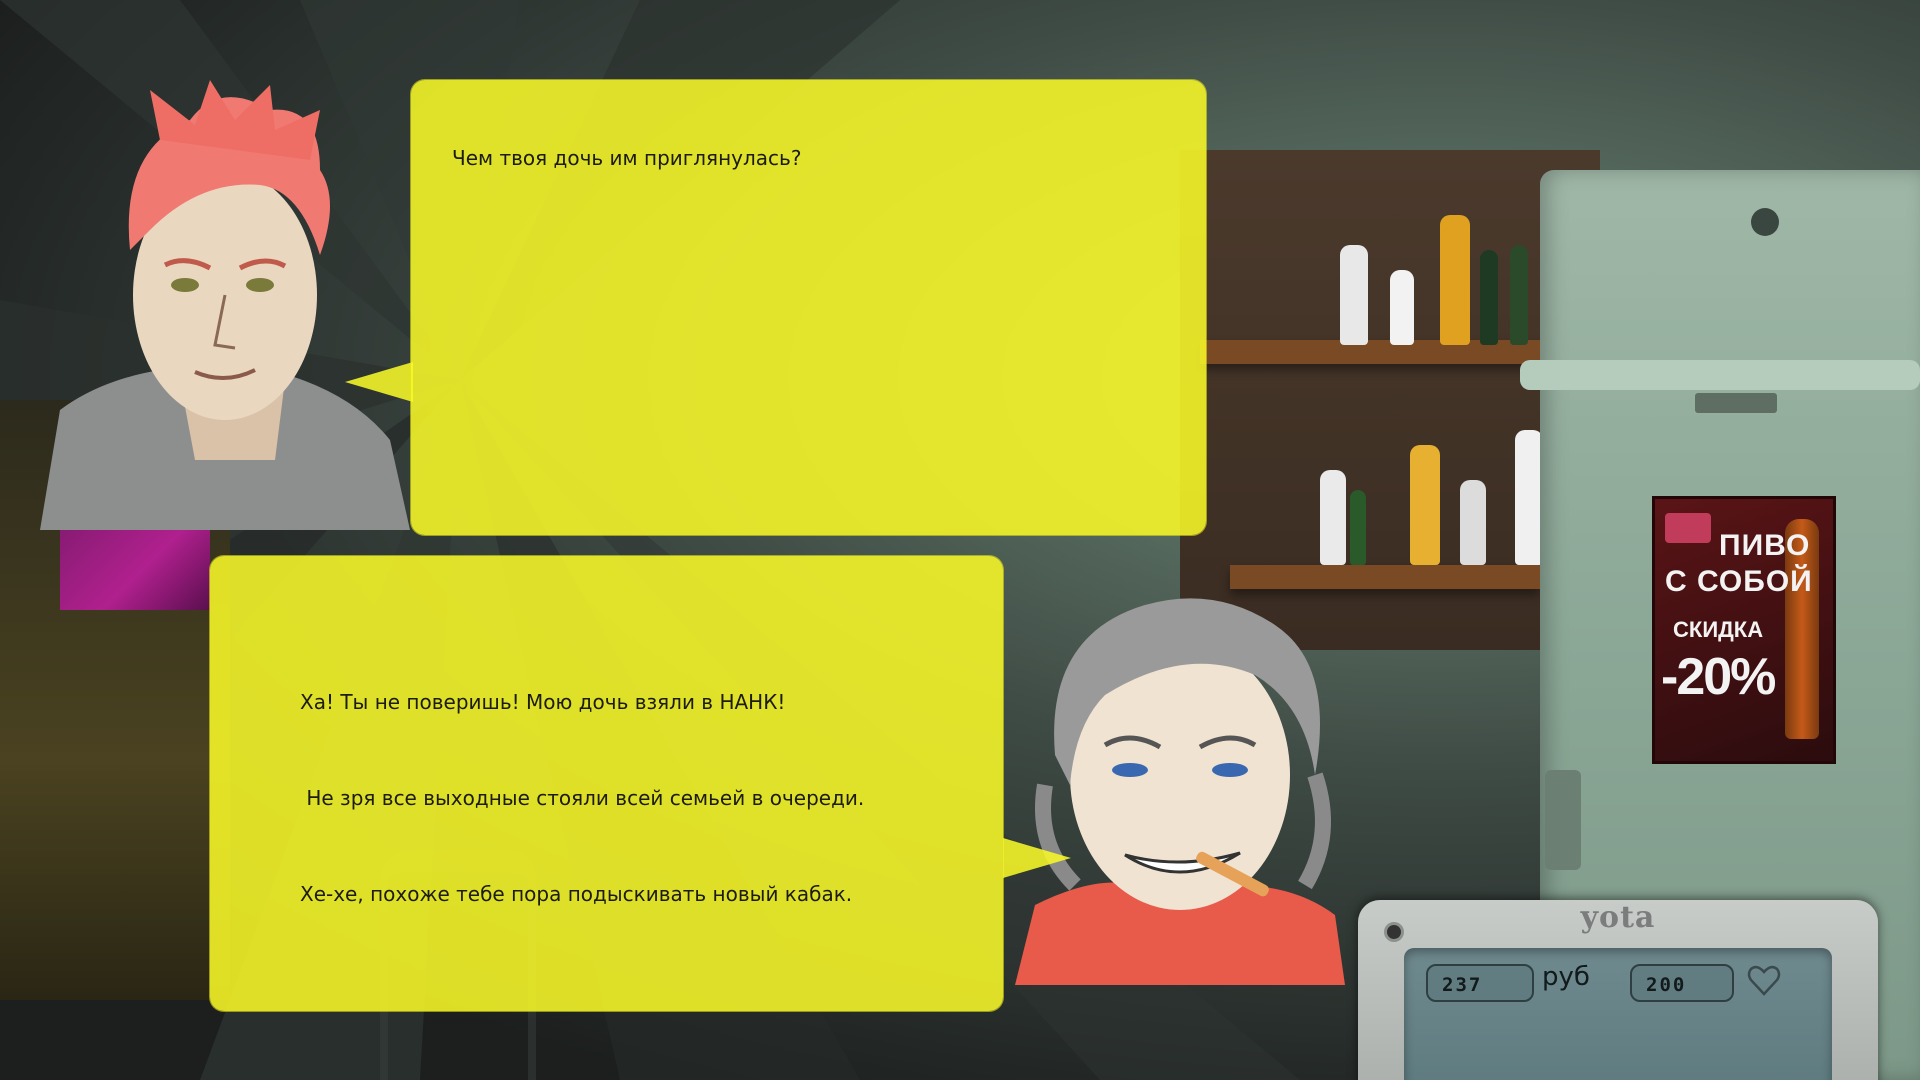  I want to click on fridge-vent, so click(1736, 403).